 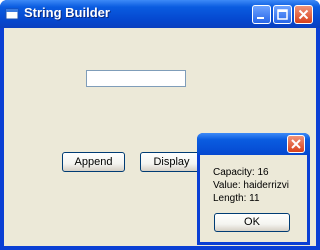 I want to click on capacity-text: Capacity: 16, so click(x=241, y=172).